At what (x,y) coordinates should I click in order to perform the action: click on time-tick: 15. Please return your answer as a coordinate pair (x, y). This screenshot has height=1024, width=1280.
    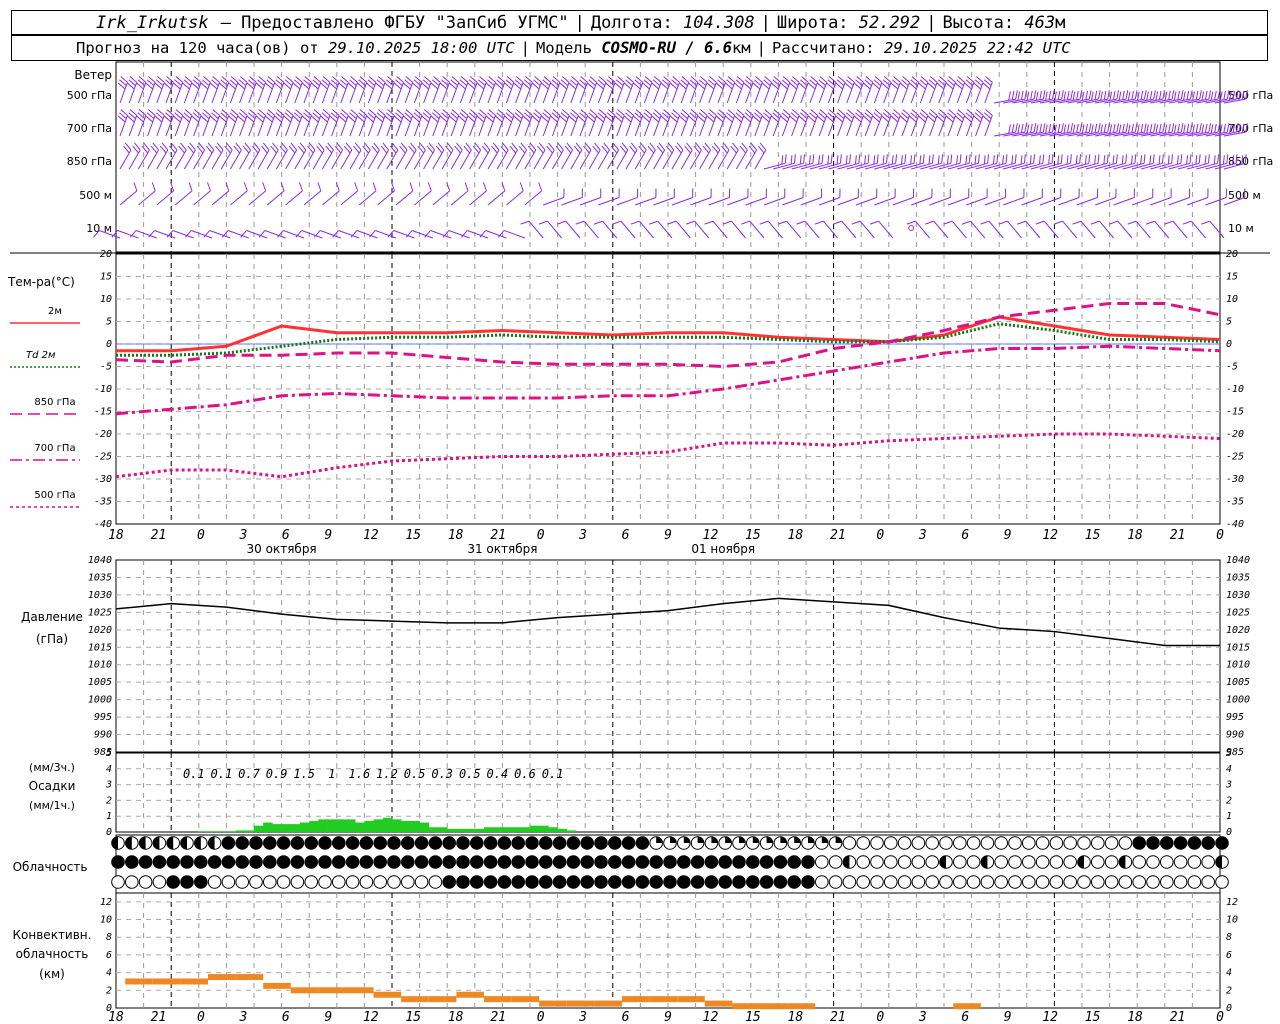
    Looking at the image, I should click on (753, 535).